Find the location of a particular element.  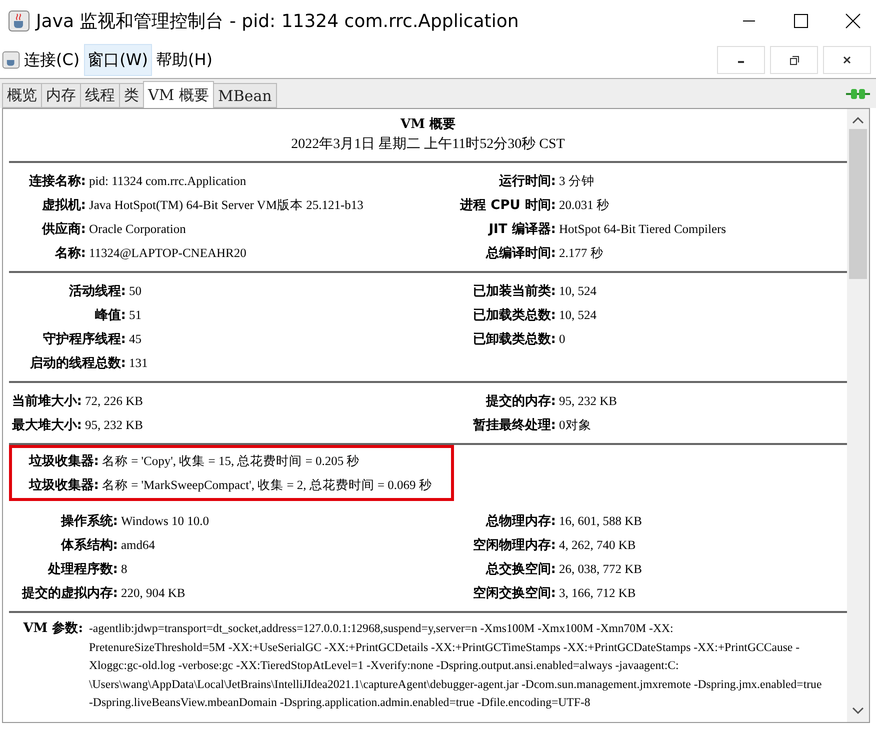

field-value: 2.177 秒 is located at coordinates (581, 253).